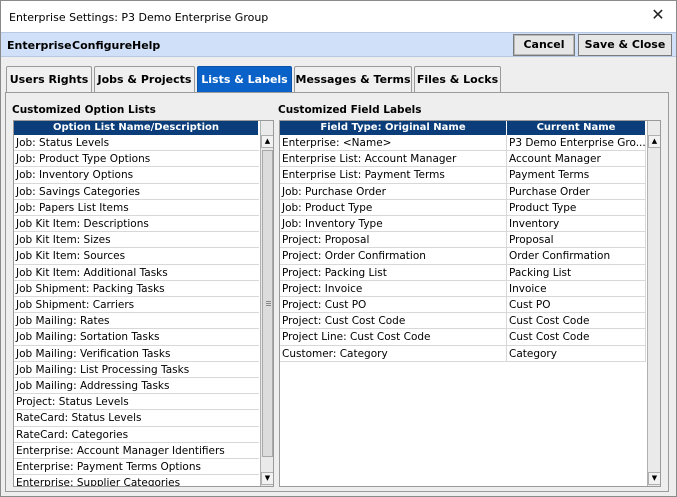 This screenshot has width=677, height=497. What do you see at coordinates (393, 272) in the screenshot?
I see `field-type-cell: Project: Packing List` at bounding box center [393, 272].